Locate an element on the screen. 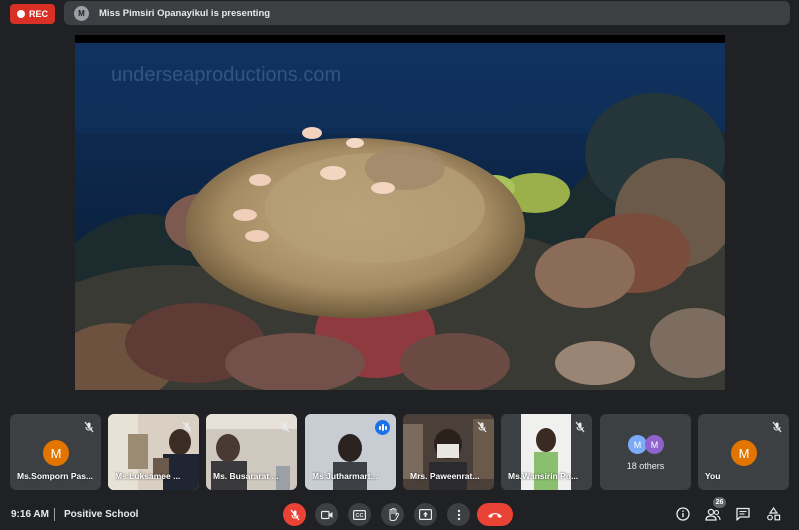 The image size is (799, 530). video-watermark: underseaproductions.com is located at coordinates (226, 75).